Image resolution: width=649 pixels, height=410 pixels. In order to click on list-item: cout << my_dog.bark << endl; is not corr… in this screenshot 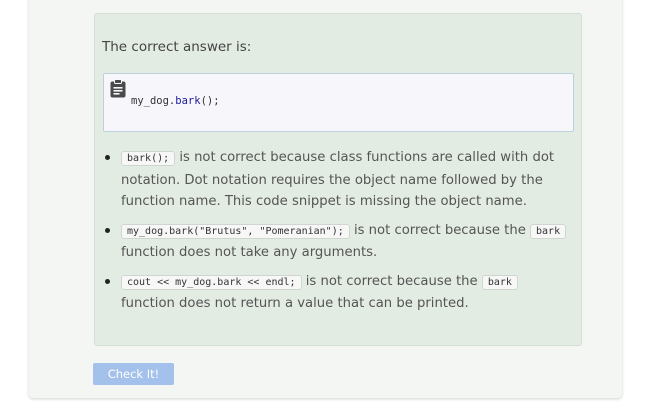, I will do `click(339, 293)`.